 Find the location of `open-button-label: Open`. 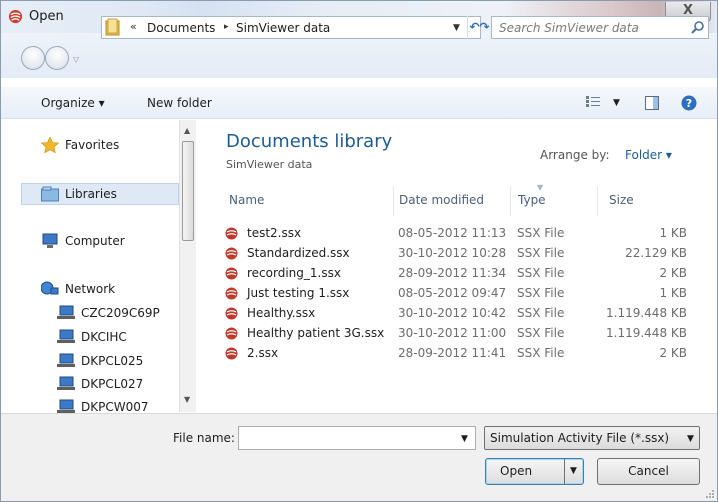

open-button-label: Open is located at coordinates (516, 471).